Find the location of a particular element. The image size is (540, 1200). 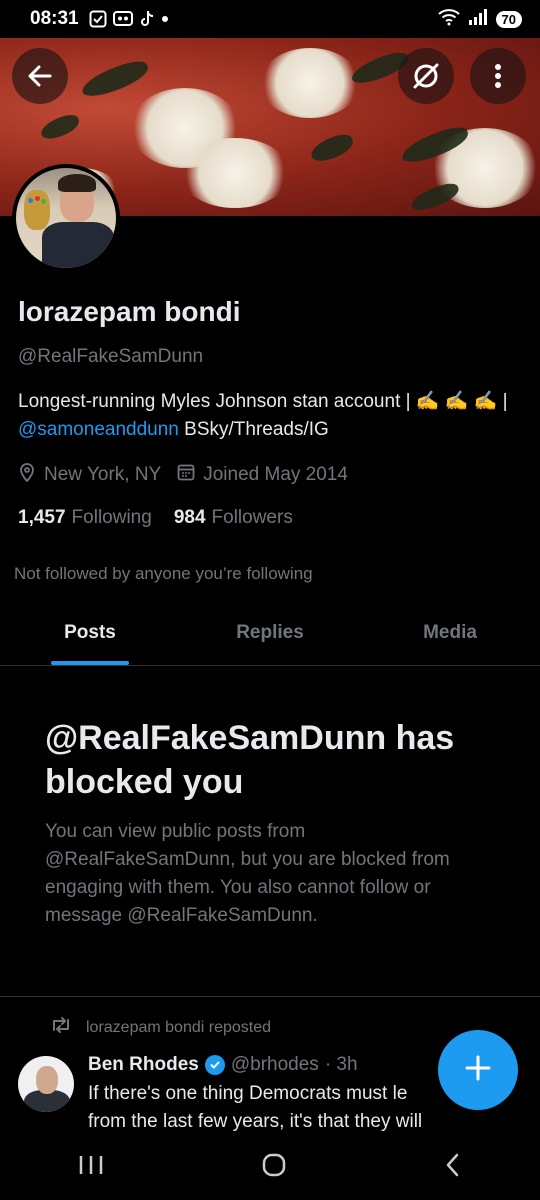

dot-icon is located at coordinates (165, 19).